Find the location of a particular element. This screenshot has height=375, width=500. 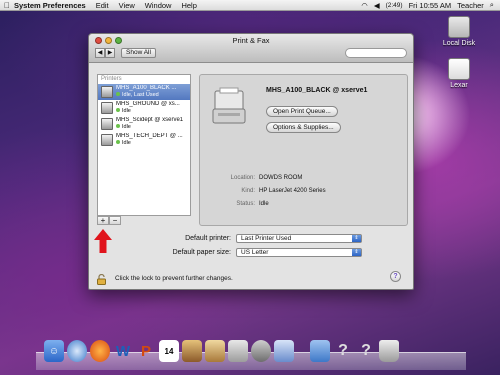

preview-icon is located at coordinates (284, 351).